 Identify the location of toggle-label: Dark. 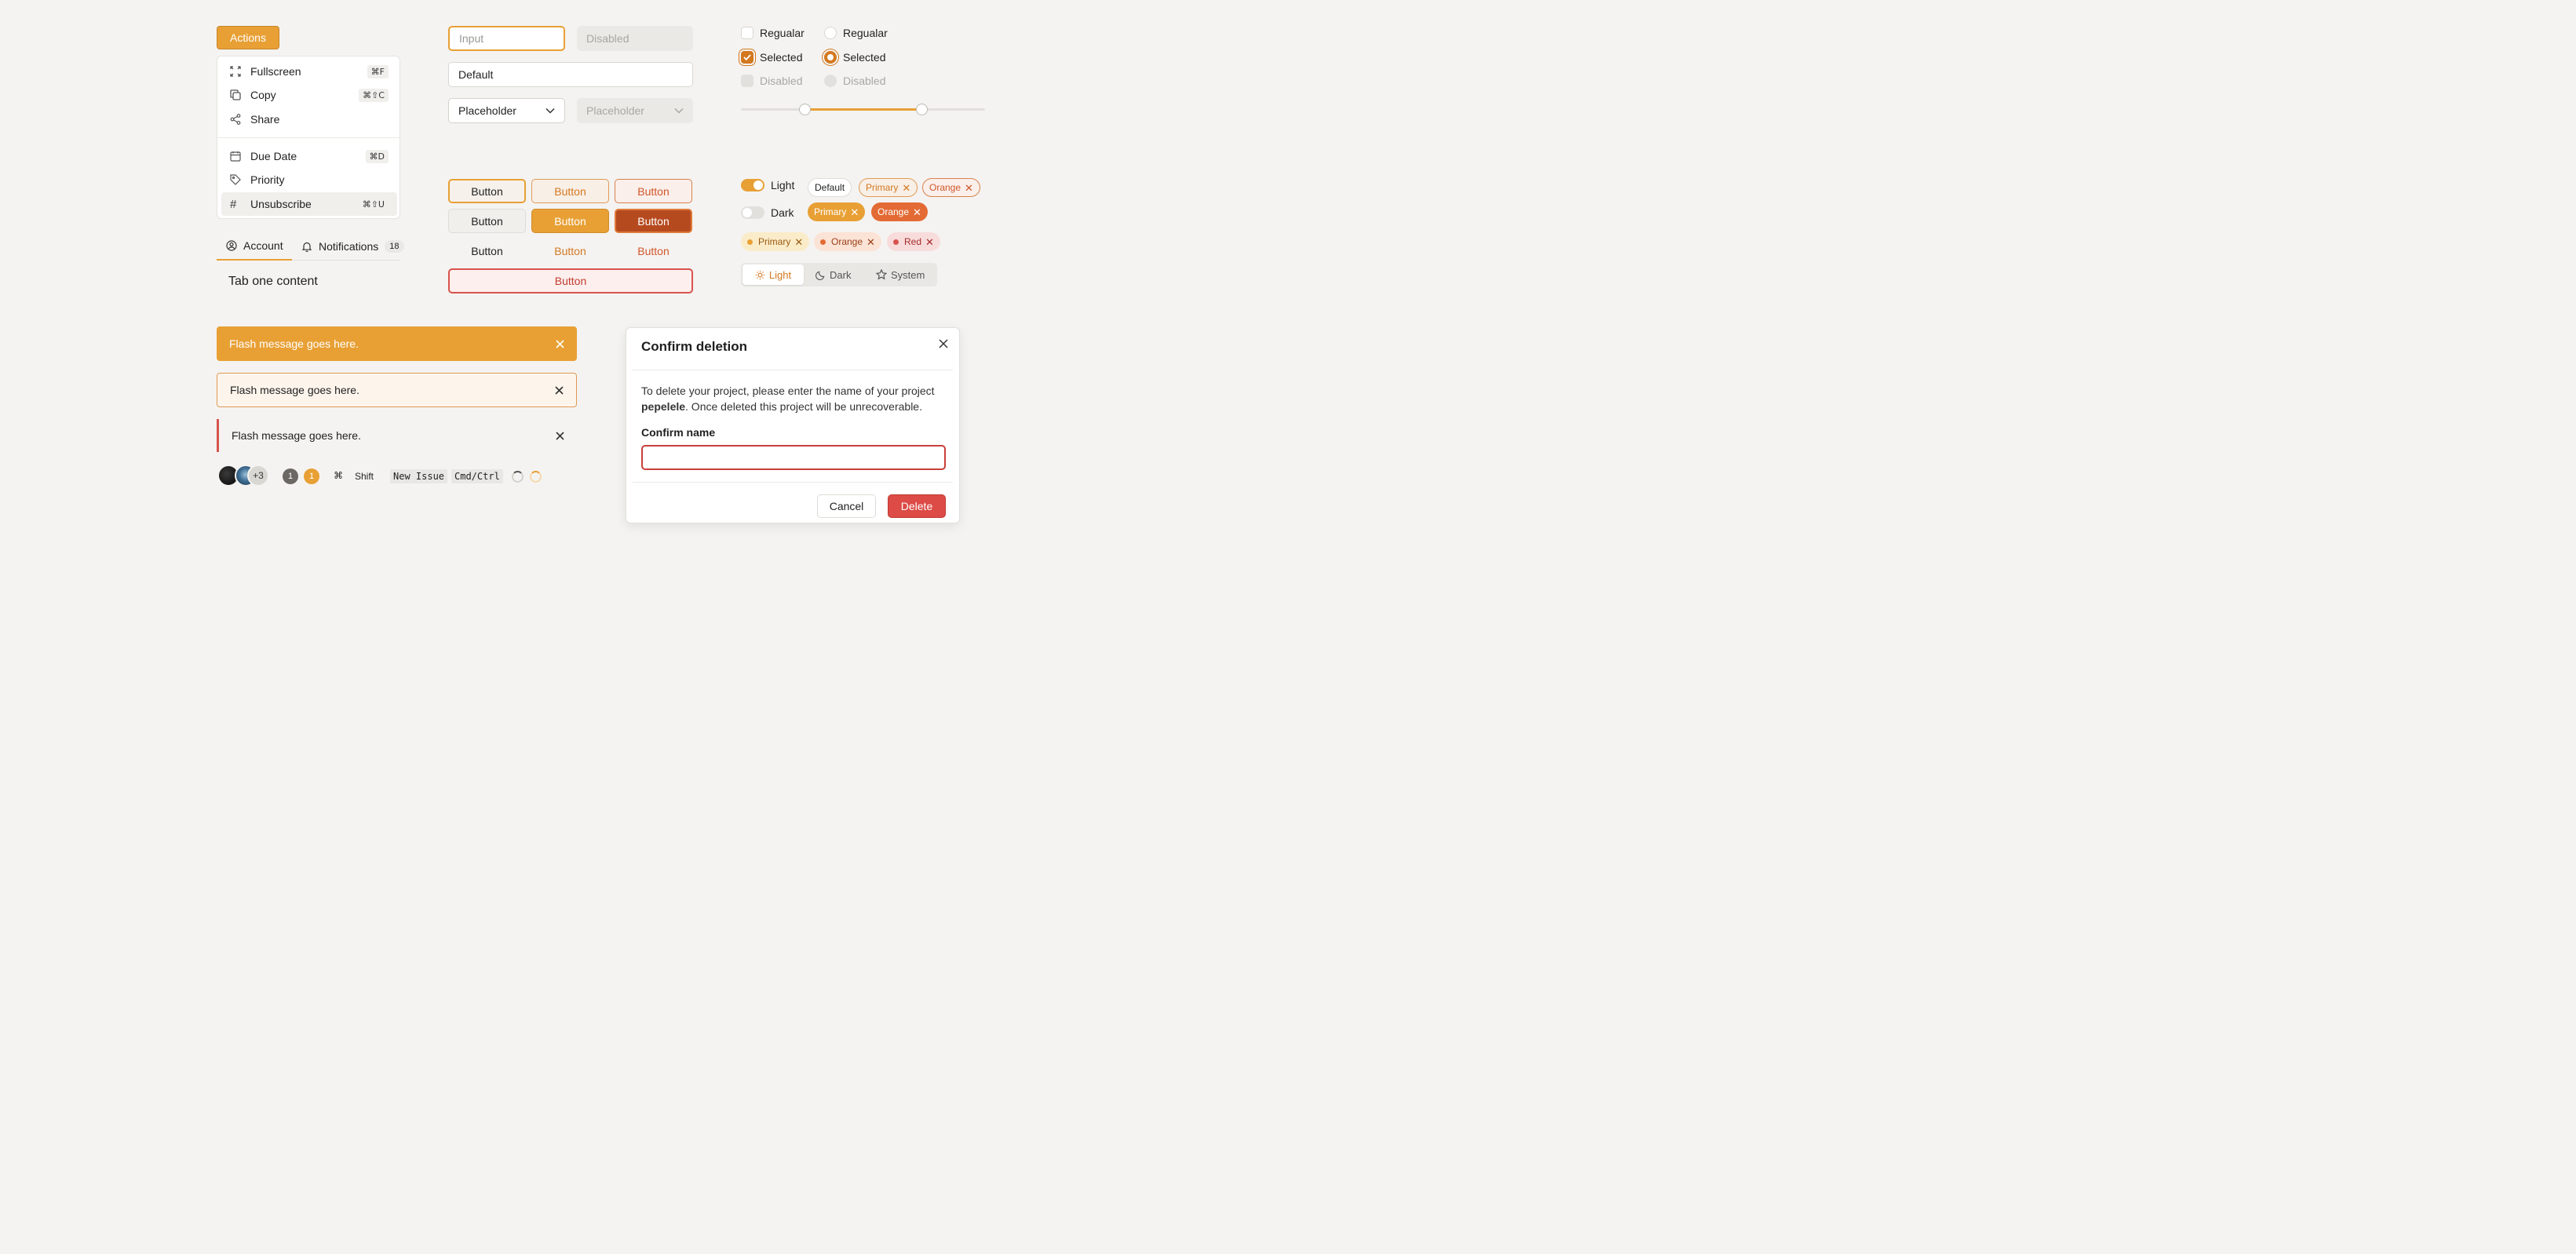
(782, 213).